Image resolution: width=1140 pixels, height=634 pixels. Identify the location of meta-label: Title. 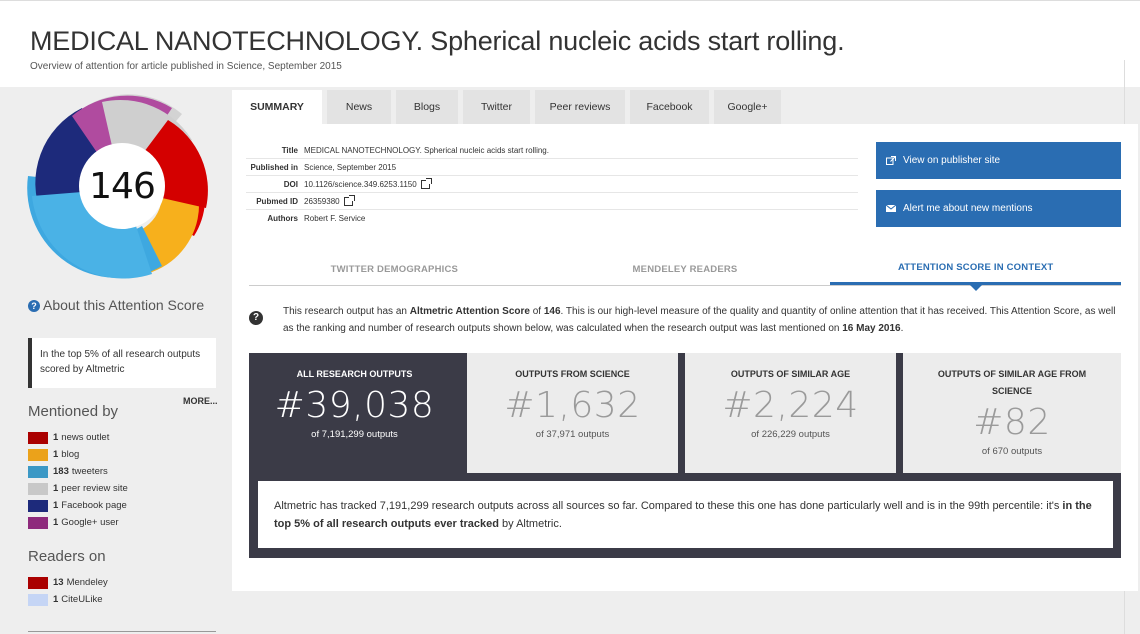
(289, 150).